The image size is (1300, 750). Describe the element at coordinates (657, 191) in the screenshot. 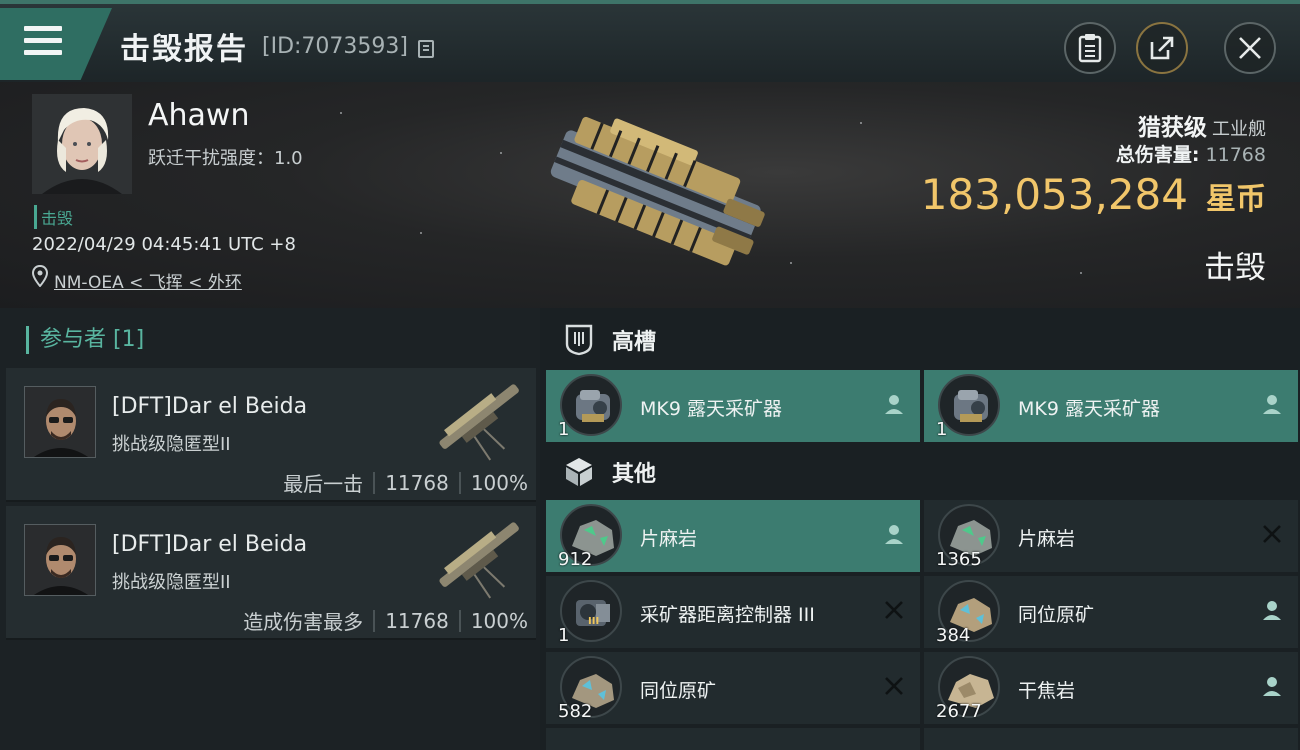

I see `victim-ship-image` at that location.